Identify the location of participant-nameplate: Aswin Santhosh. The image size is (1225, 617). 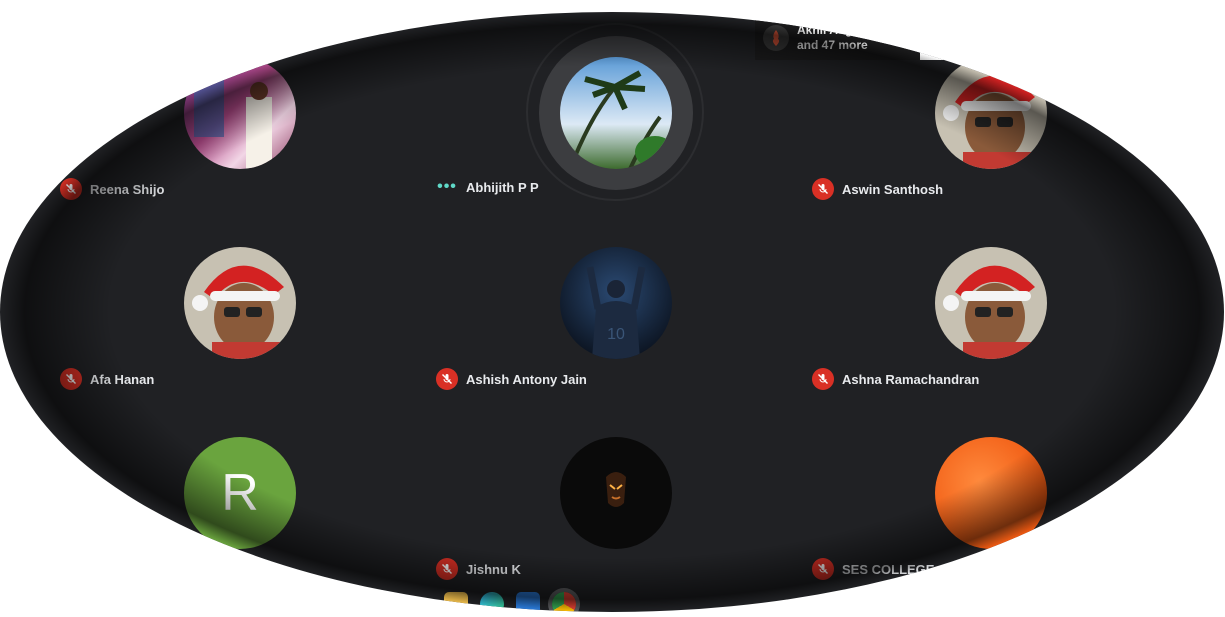
(877, 189).